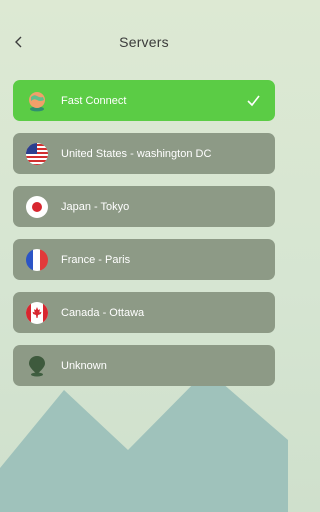 Image resolution: width=320 pixels, height=512 pixels. I want to click on server-label: Unknown, so click(84, 365).